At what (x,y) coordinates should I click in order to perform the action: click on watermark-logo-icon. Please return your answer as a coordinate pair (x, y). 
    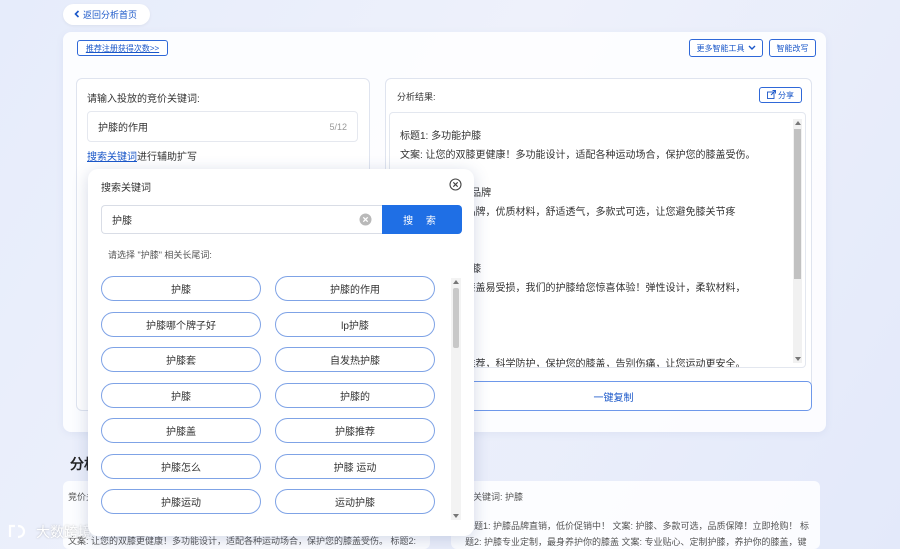
    Looking at the image, I should click on (20, 532).